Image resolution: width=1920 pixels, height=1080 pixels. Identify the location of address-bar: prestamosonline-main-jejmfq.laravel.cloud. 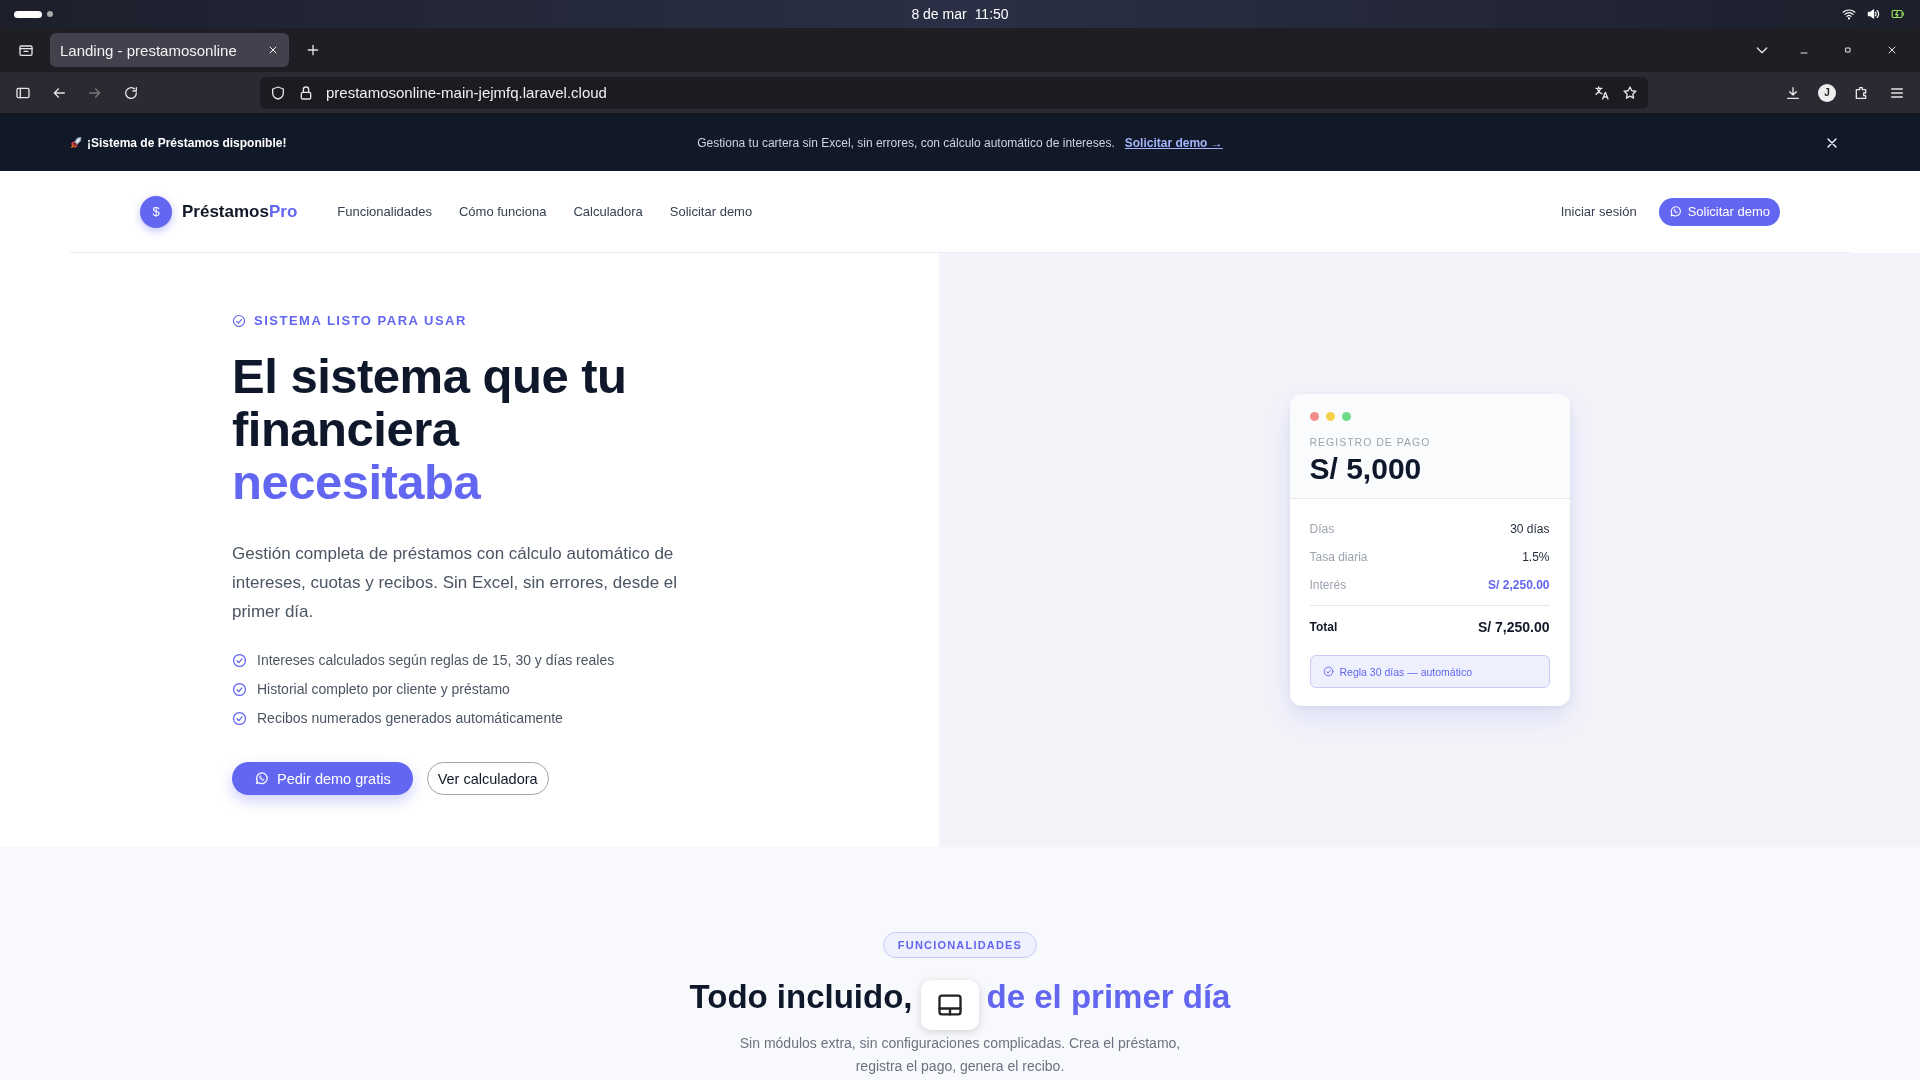
(954, 92).